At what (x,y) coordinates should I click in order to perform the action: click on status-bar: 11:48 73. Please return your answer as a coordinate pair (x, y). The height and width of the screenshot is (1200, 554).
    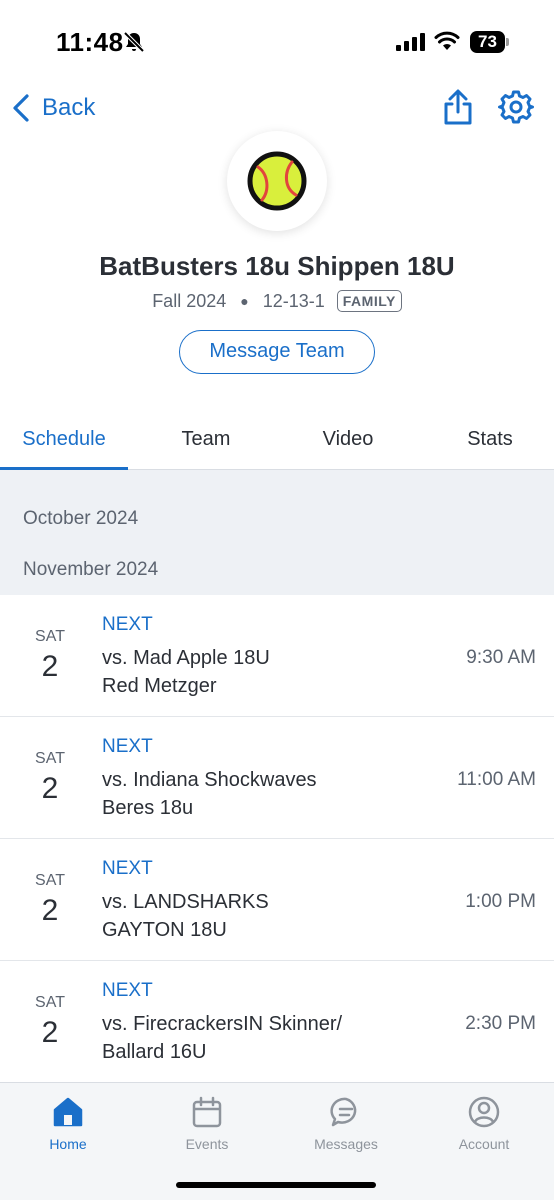
    Looking at the image, I should click on (277, 42).